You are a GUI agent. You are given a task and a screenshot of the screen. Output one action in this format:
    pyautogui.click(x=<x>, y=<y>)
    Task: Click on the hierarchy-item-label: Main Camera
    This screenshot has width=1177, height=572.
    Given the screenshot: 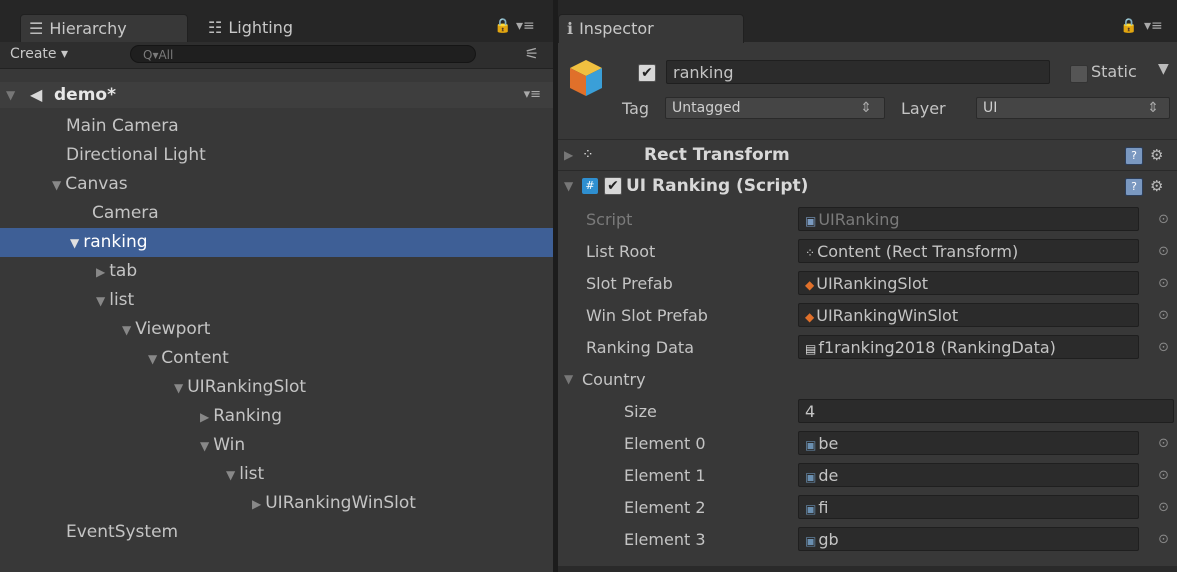 What is the action you would take?
    pyautogui.click(x=122, y=126)
    